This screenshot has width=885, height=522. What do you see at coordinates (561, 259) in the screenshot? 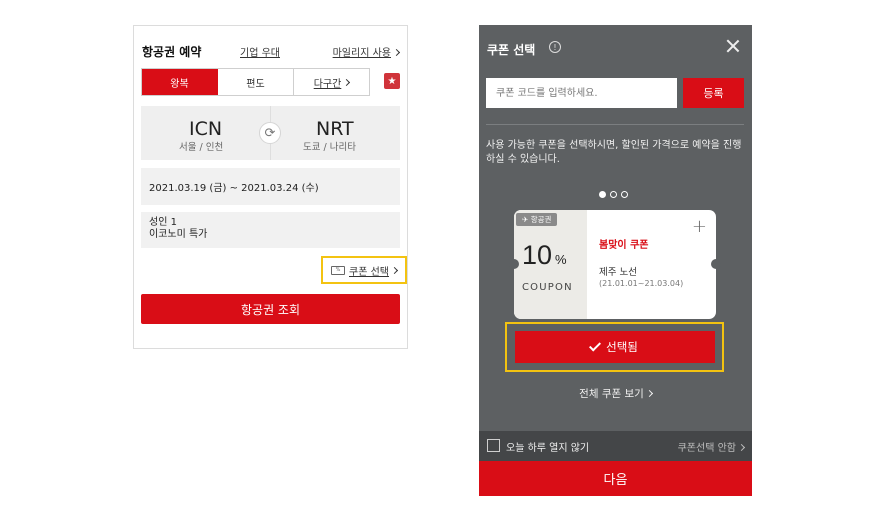
I see `discount-unit: %` at bounding box center [561, 259].